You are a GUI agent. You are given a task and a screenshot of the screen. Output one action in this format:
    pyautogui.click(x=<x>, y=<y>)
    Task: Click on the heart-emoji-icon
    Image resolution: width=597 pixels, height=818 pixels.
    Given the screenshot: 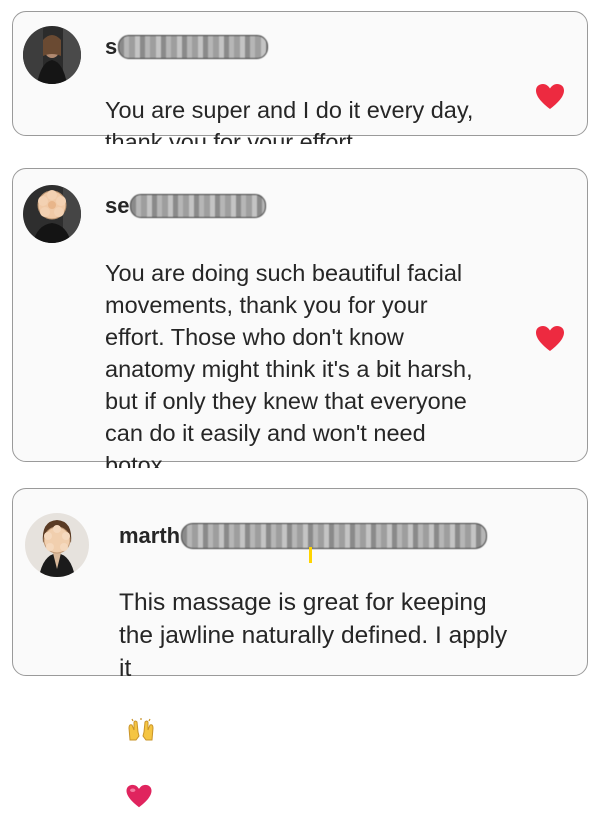 What is the action you would take?
    pyautogui.click(x=139, y=784)
    